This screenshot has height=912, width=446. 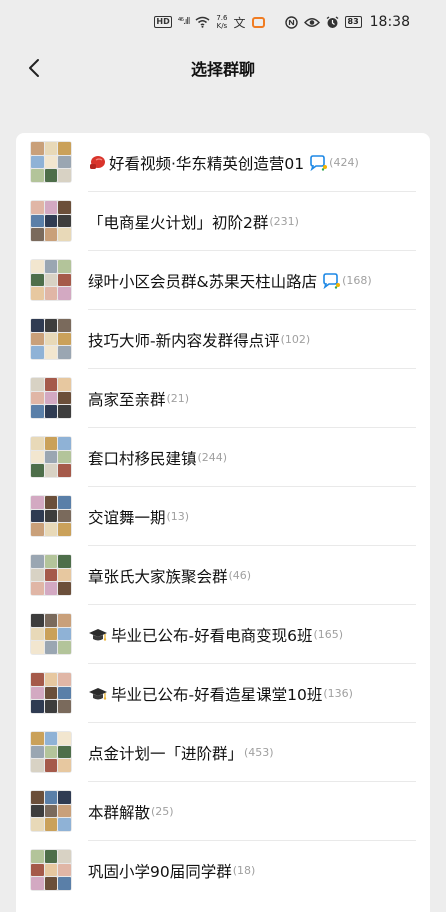 What do you see at coordinates (142, 458) in the screenshot?
I see `group-name: 套口村移民建镇` at bounding box center [142, 458].